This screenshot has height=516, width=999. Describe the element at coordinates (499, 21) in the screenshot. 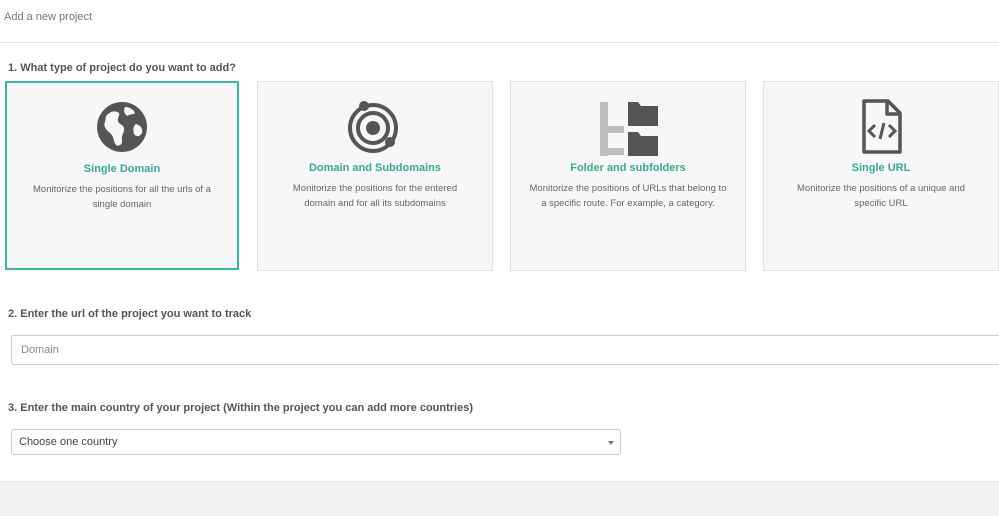

I see `page-header: Add a new project` at that location.